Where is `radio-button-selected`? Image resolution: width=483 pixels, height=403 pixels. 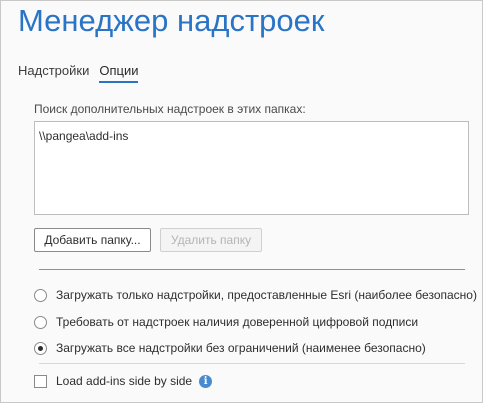
radio-button-selected is located at coordinates (40, 348).